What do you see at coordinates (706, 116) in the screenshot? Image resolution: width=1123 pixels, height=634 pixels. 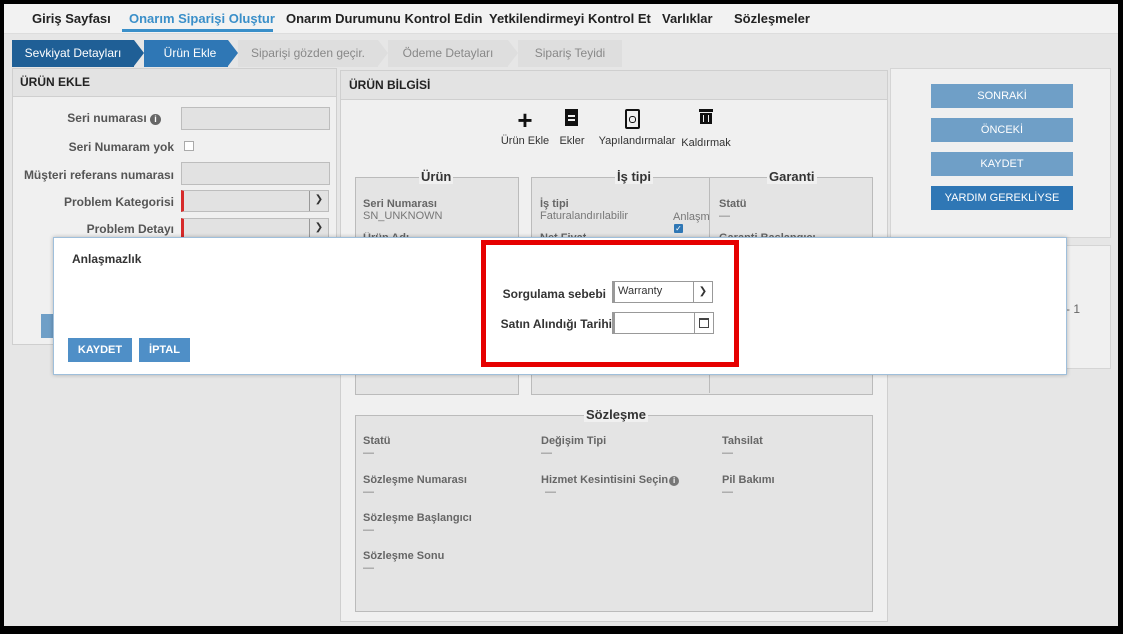 I see `trash-icon` at bounding box center [706, 116].